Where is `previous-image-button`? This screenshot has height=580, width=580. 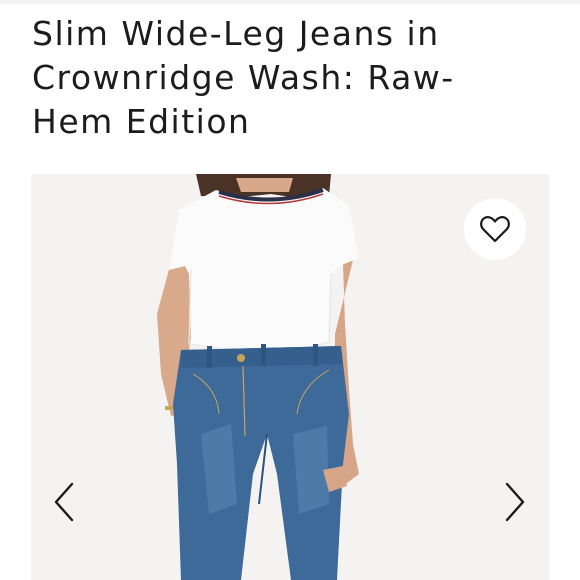
previous-image-button is located at coordinates (64, 502).